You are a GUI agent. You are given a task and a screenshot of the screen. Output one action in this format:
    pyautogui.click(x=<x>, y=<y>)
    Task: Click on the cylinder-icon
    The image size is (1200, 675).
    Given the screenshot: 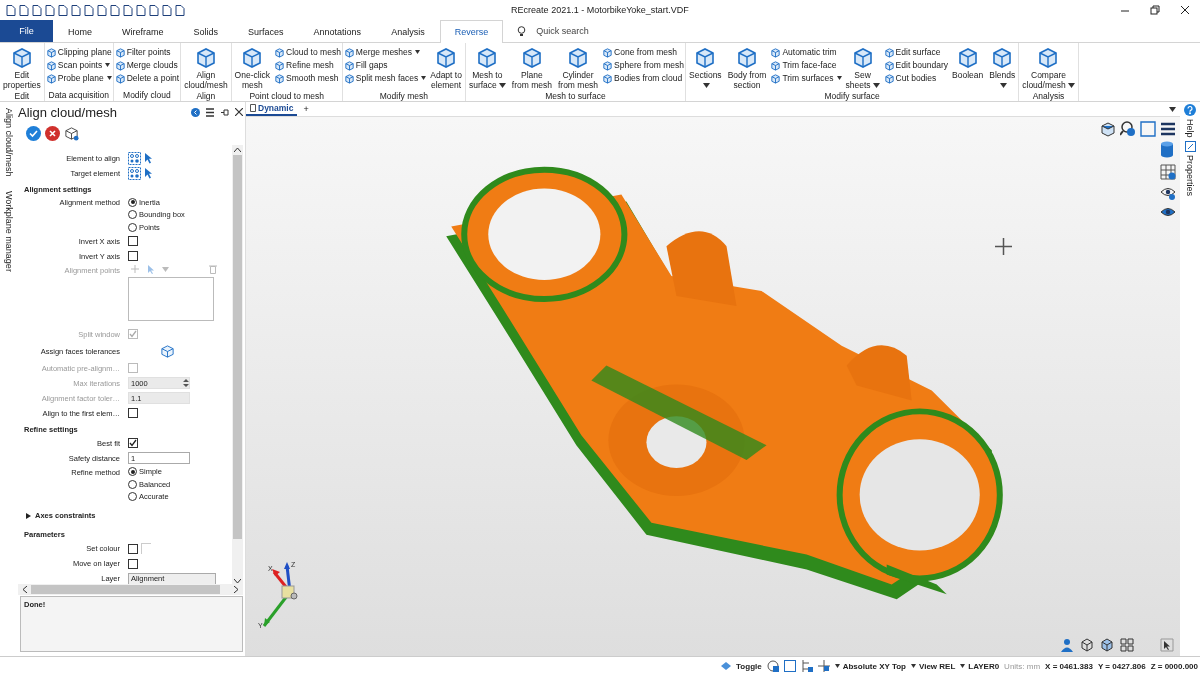 What is the action you would take?
    pyautogui.click(x=1167, y=149)
    